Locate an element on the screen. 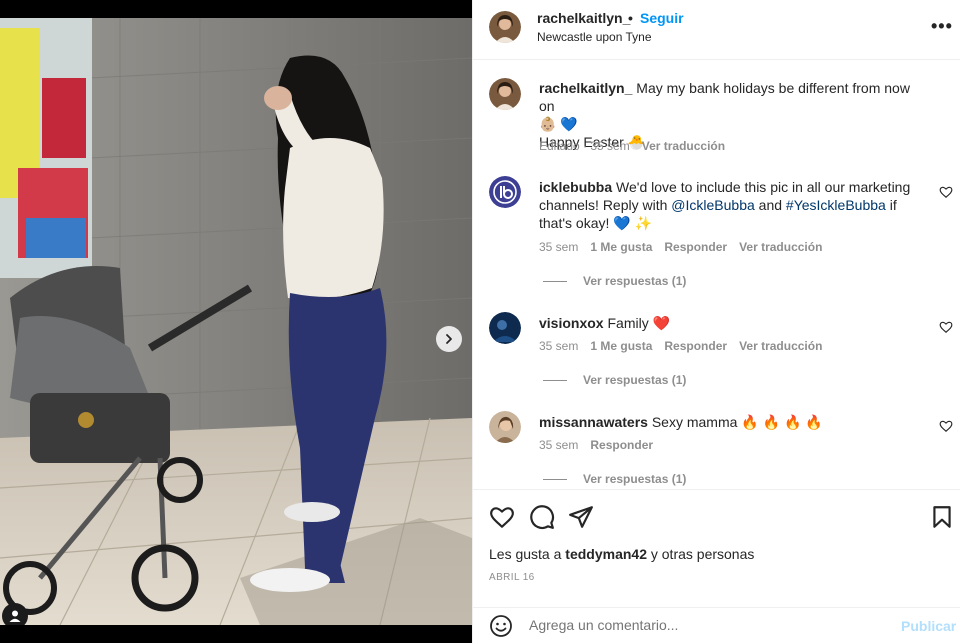 The width and height of the screenshot is (960, 643). comment-body: and is located at coordinates (770, 205).